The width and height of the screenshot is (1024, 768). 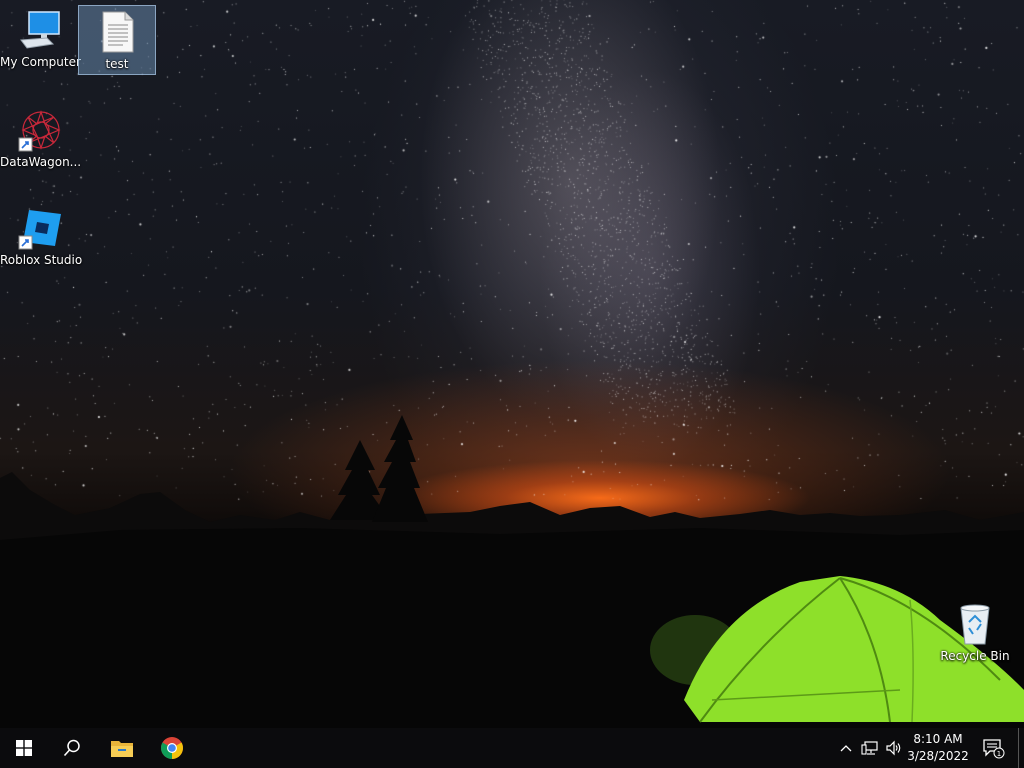 What do you see at coordinates (40, 62) in the screenshot?
I see `desktop-icon-label: My Computer` at bounding box center [40, 62].